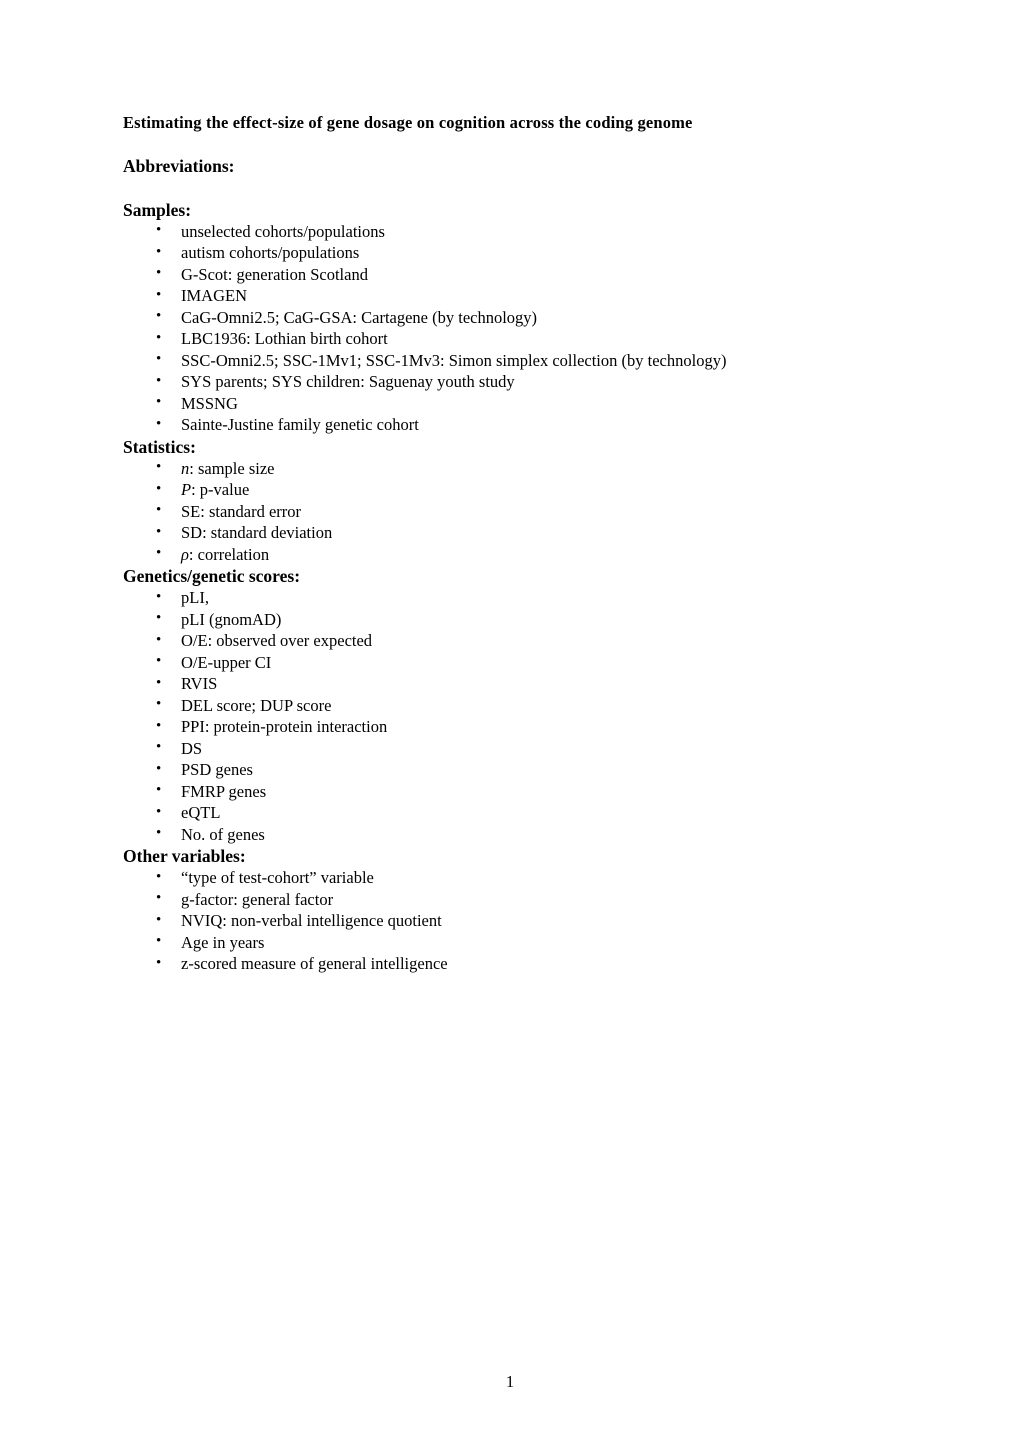  I want to click on list-item: SE: standard error, so click(473, 511).